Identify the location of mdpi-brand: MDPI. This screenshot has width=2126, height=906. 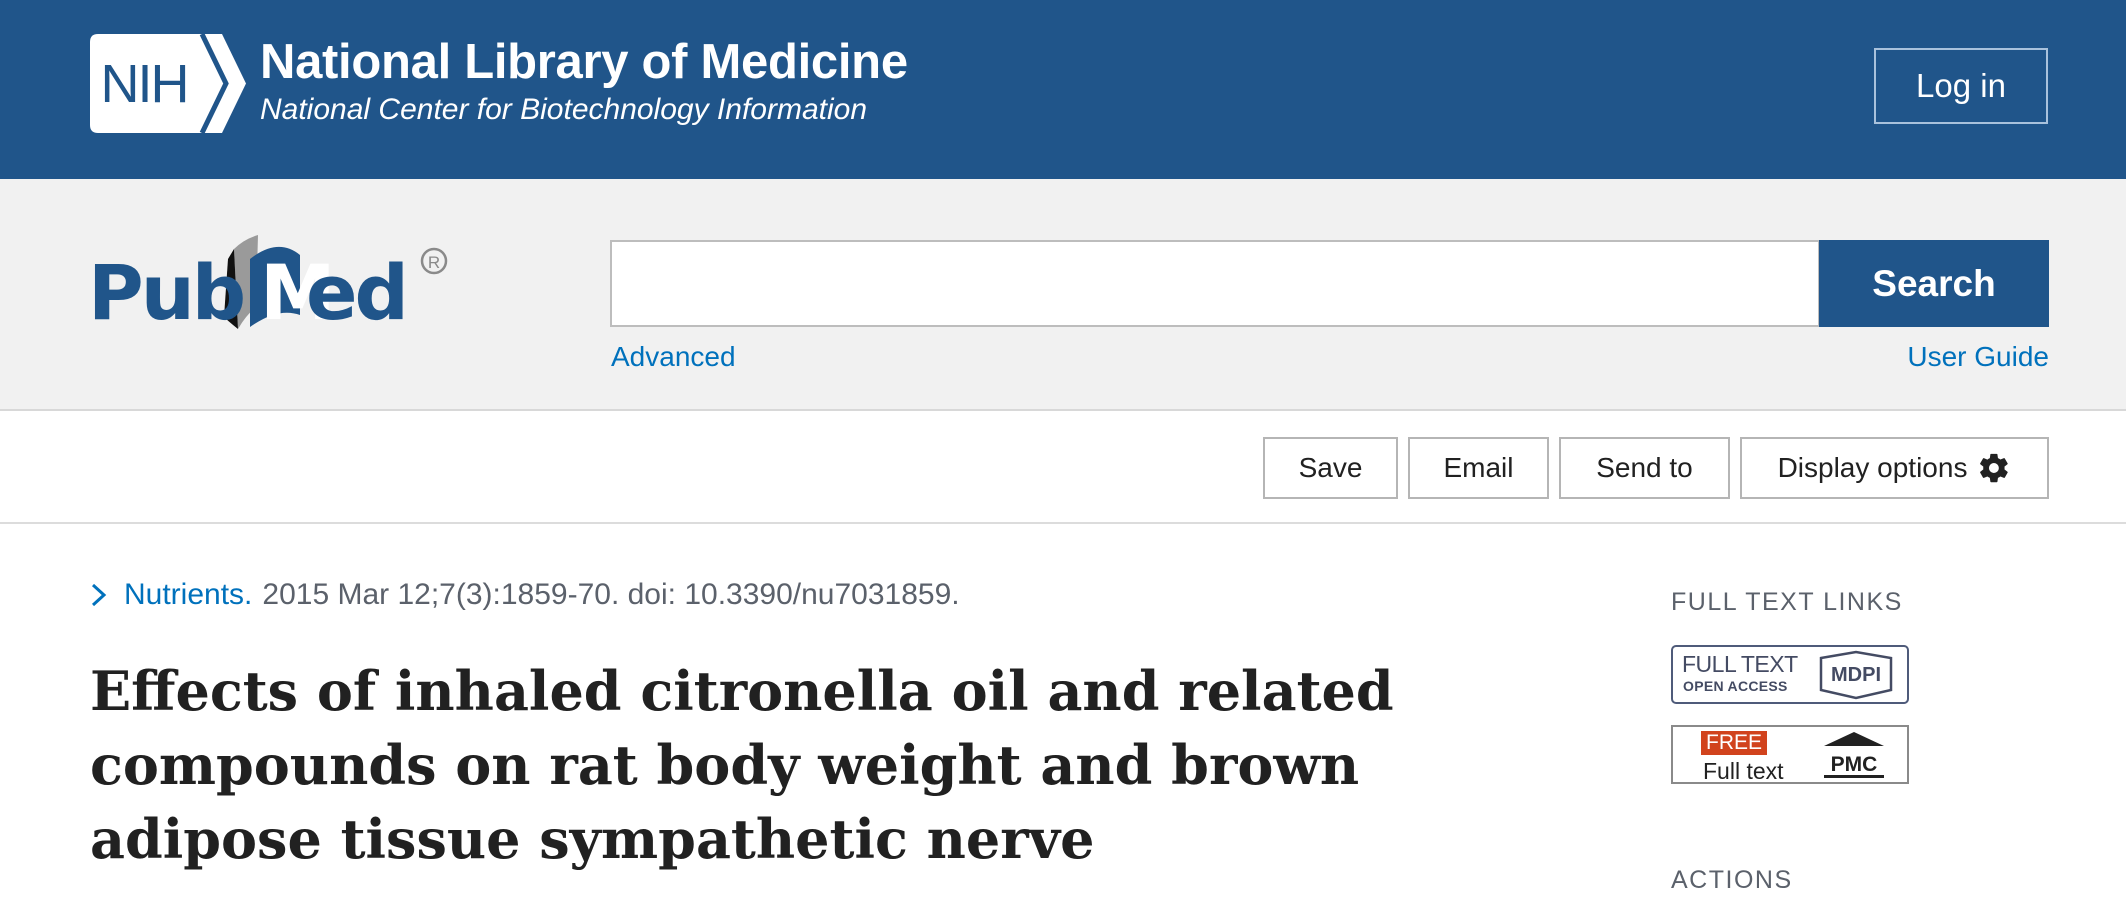
(1856, 675).